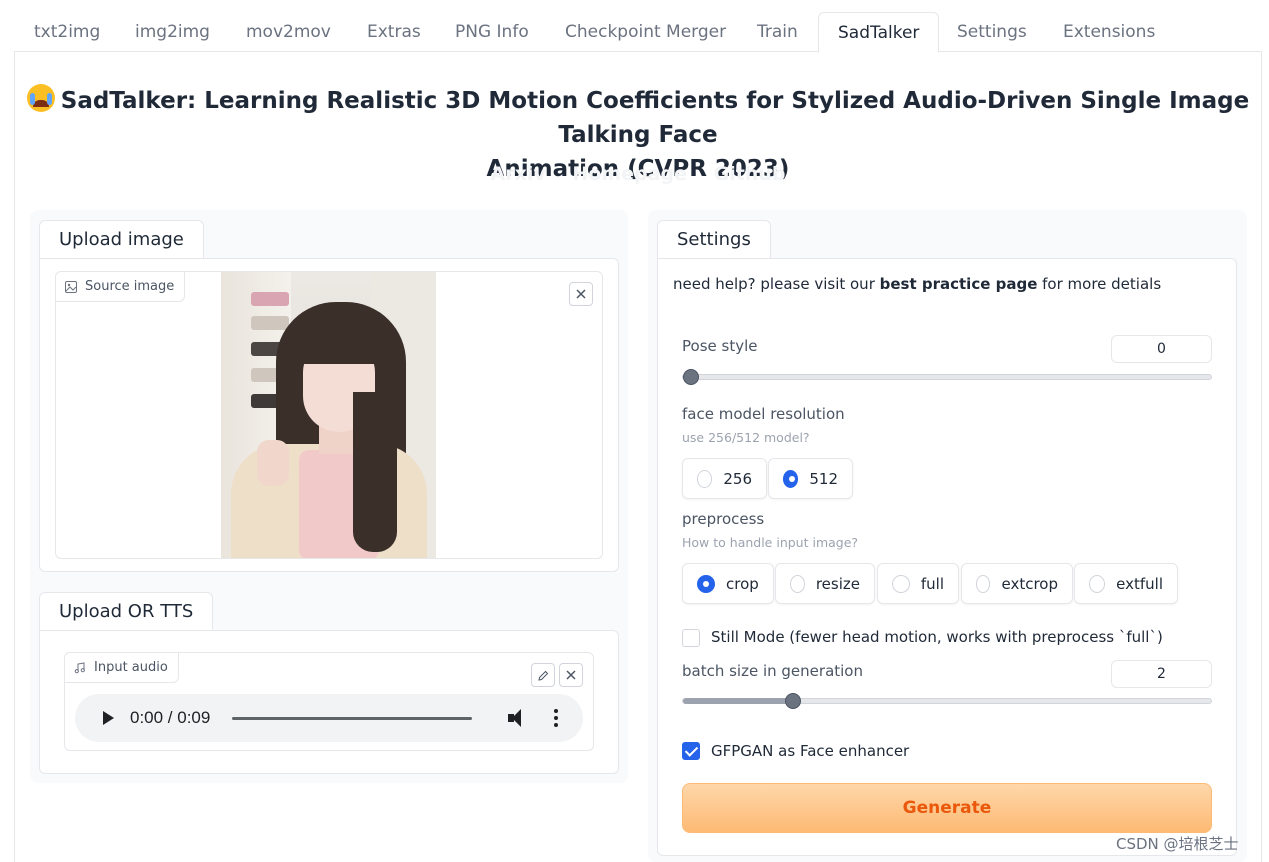 The height and width of the screenshot is (862, 1269). What do you see at coordinates (1161, 349) in the screenshot?
I see `pose-style-input: 0` at bounding box center [1161, 349].